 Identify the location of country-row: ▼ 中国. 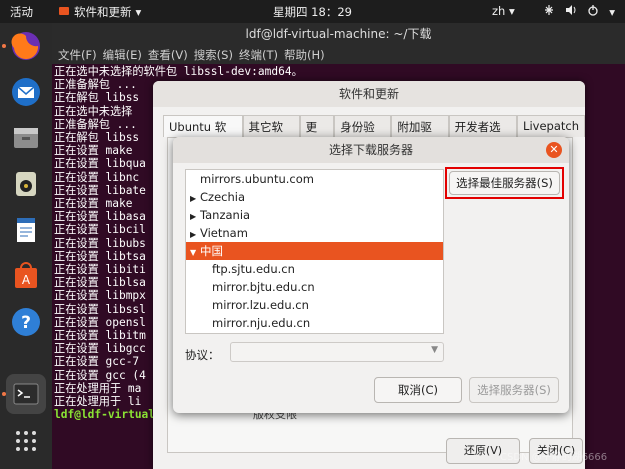
(314, 251).